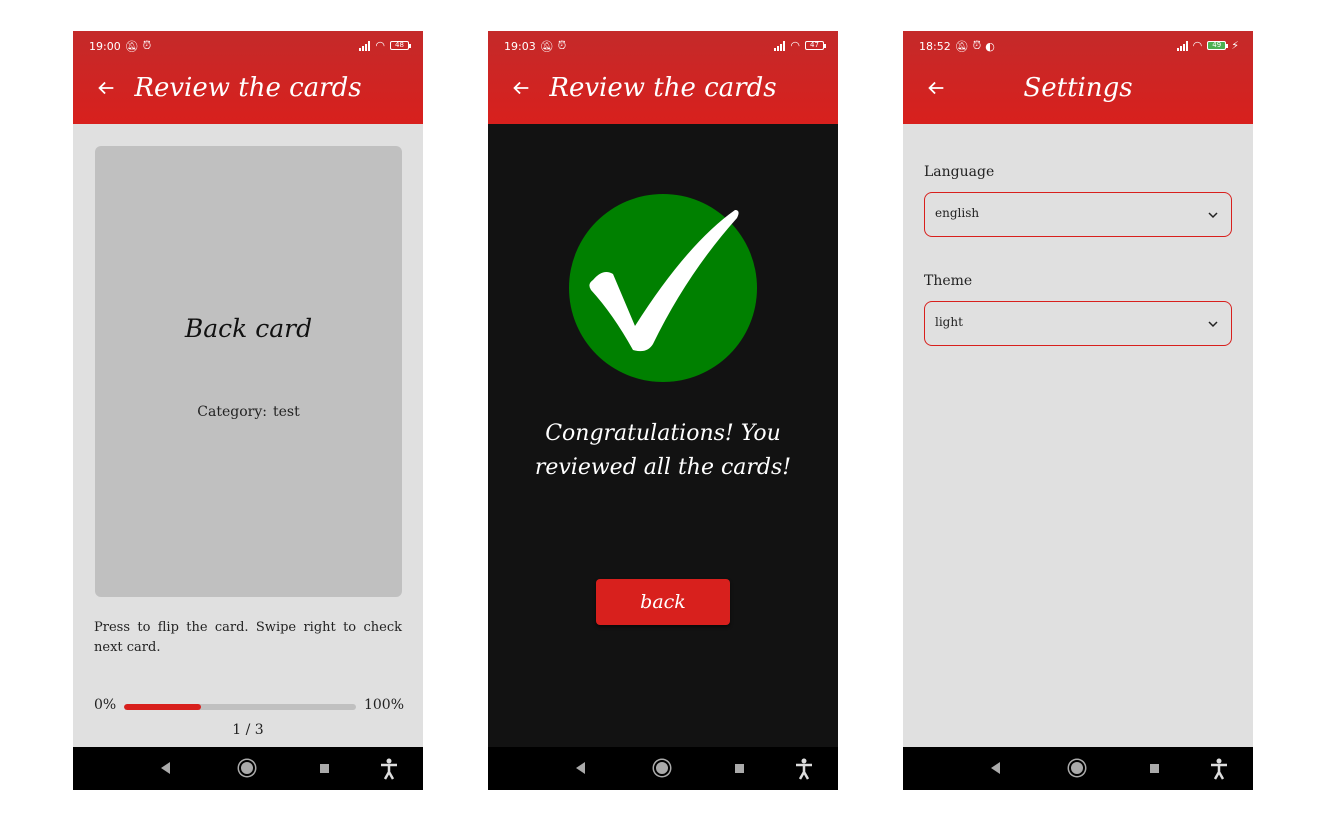 Image resolution: width=1326 pixels, height=820 pixels. I want to click on category-label: Category:, so click(232, 412).